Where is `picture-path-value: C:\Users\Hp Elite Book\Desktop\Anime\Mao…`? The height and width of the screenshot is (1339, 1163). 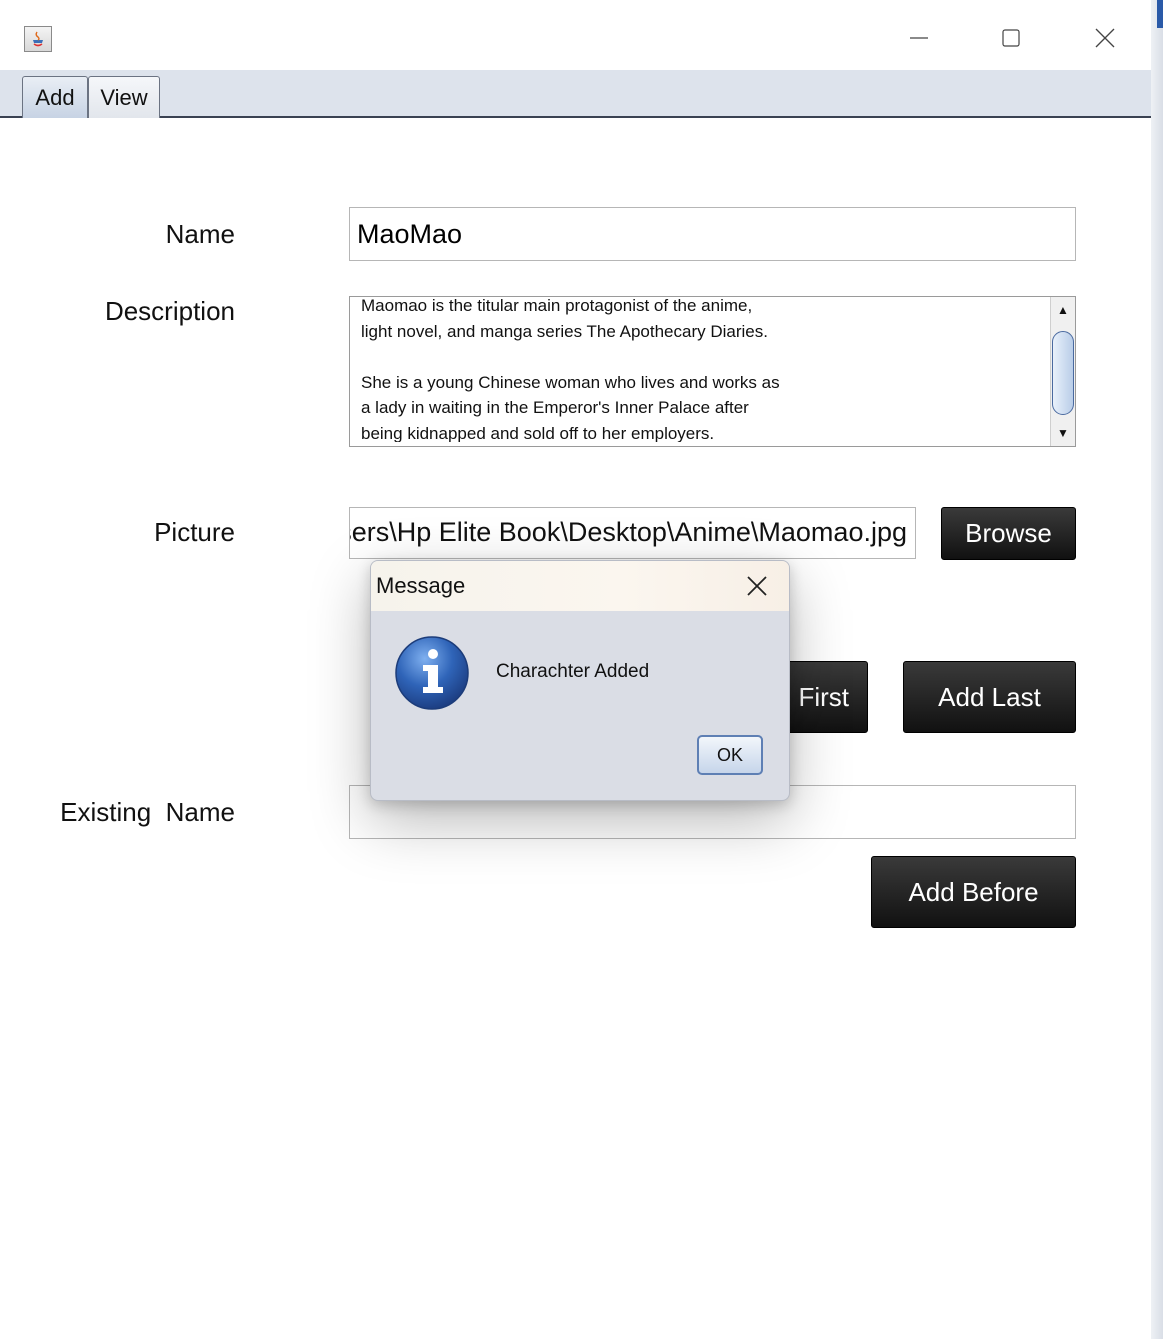
picture-path-value: C:\Users\Hp Elite Book\Desktop\Anime\Mao… is located at coordinates (628, 532).